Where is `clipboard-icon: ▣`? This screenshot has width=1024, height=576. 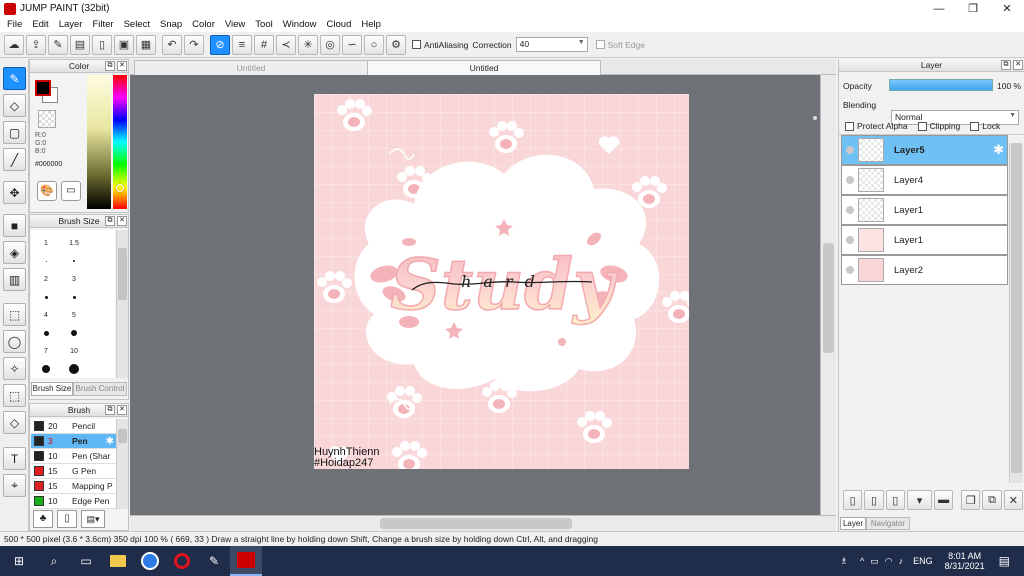
clipboard-icon: ▣ is located at coordinates (124, 44).